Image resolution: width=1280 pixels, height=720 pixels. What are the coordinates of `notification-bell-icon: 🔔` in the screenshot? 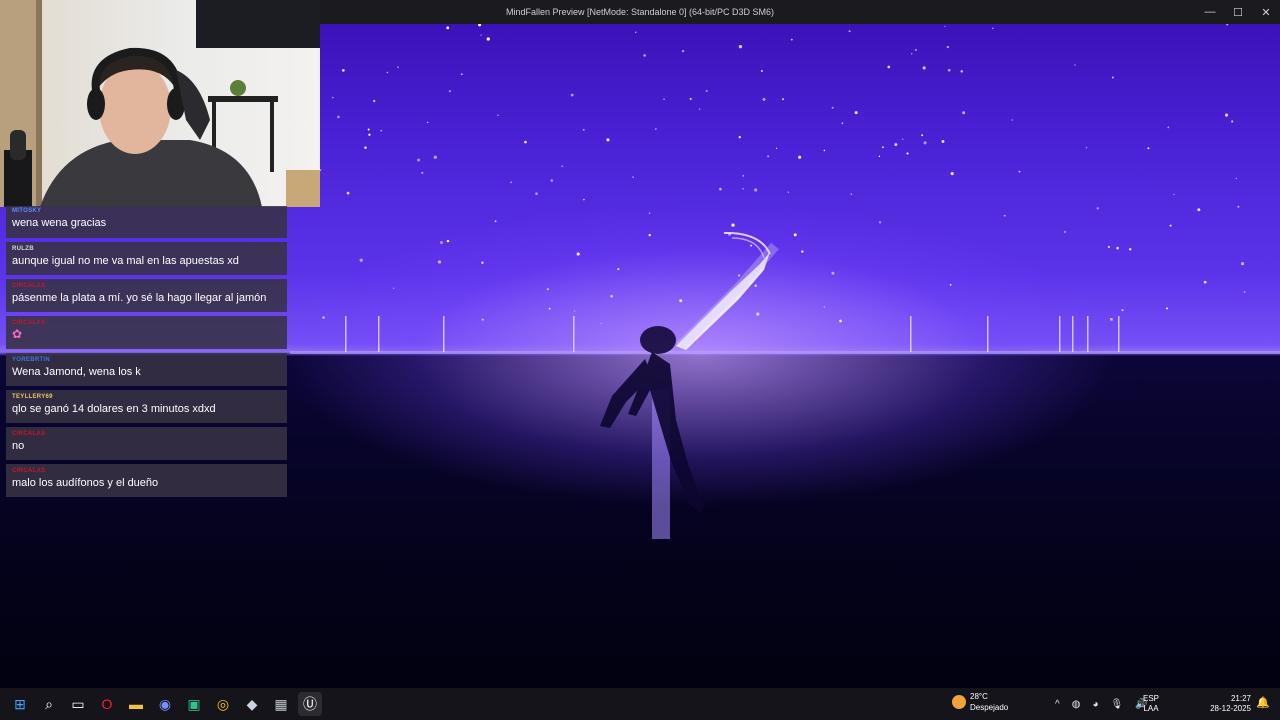 It's located at (1263, 702).